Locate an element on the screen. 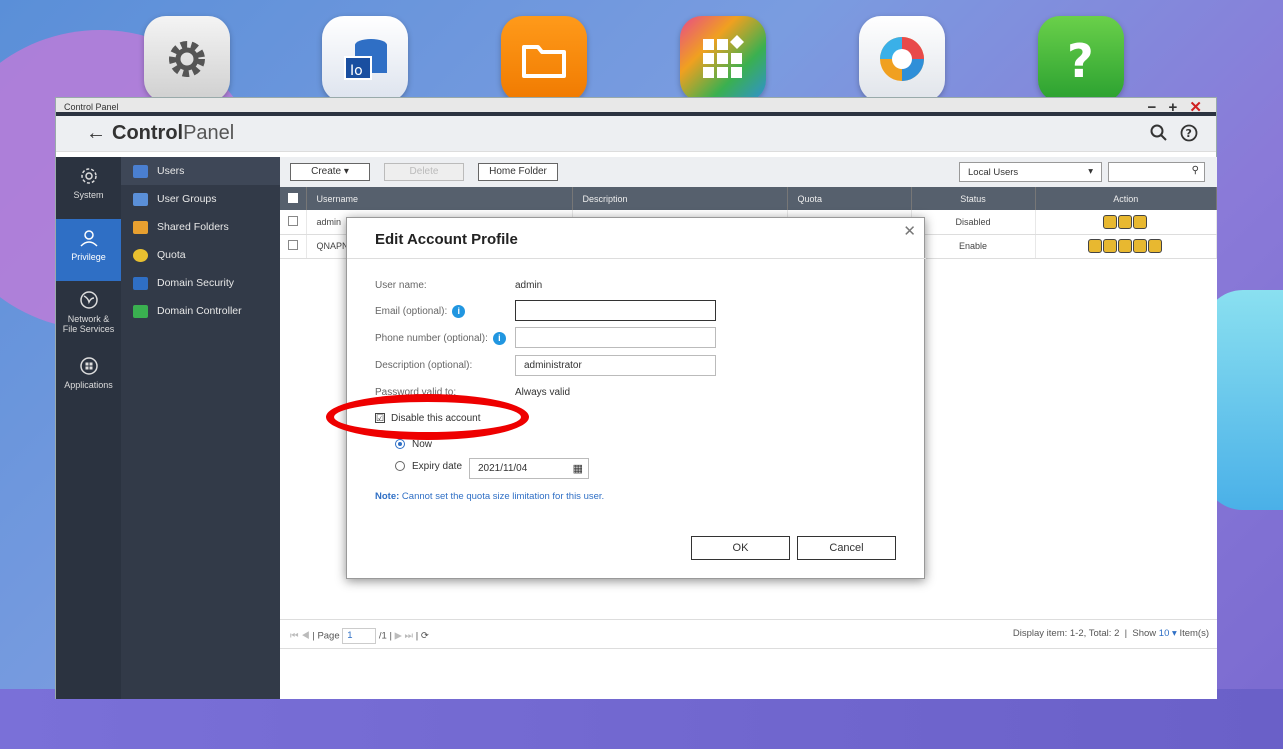  cancel-button: Cancel is located at coordinates (846, 548).